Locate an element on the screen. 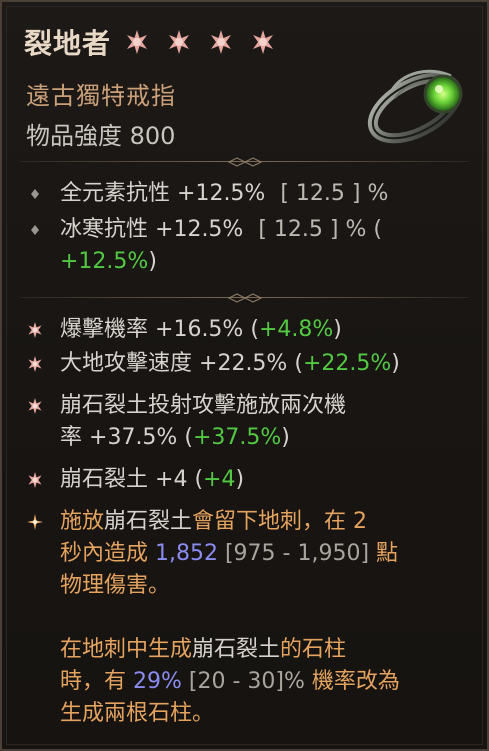 Image resolution: width=489 pixels, height=751 pixels. implicit-bonus: +12.5% is located at coordinates (104, 261).